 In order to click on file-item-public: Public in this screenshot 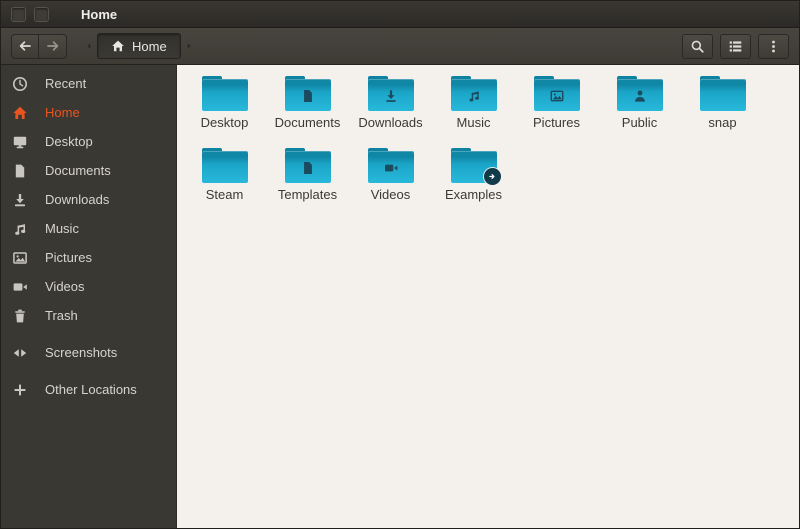, I will do `click(639, 109)`.